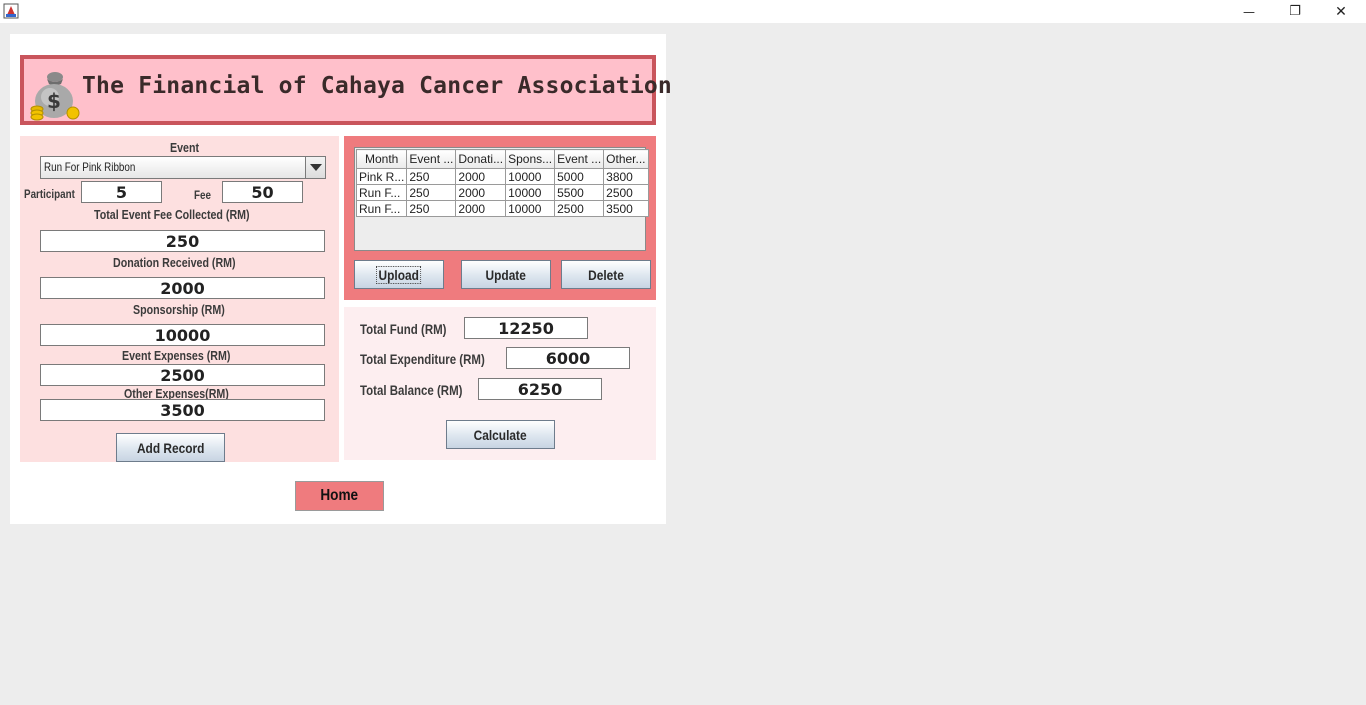 This screenshot has height=705, width=1366. Describe the element at coordinates (182, 241) in the screenshot. I see `total-event-fee-field: 250` at that location.